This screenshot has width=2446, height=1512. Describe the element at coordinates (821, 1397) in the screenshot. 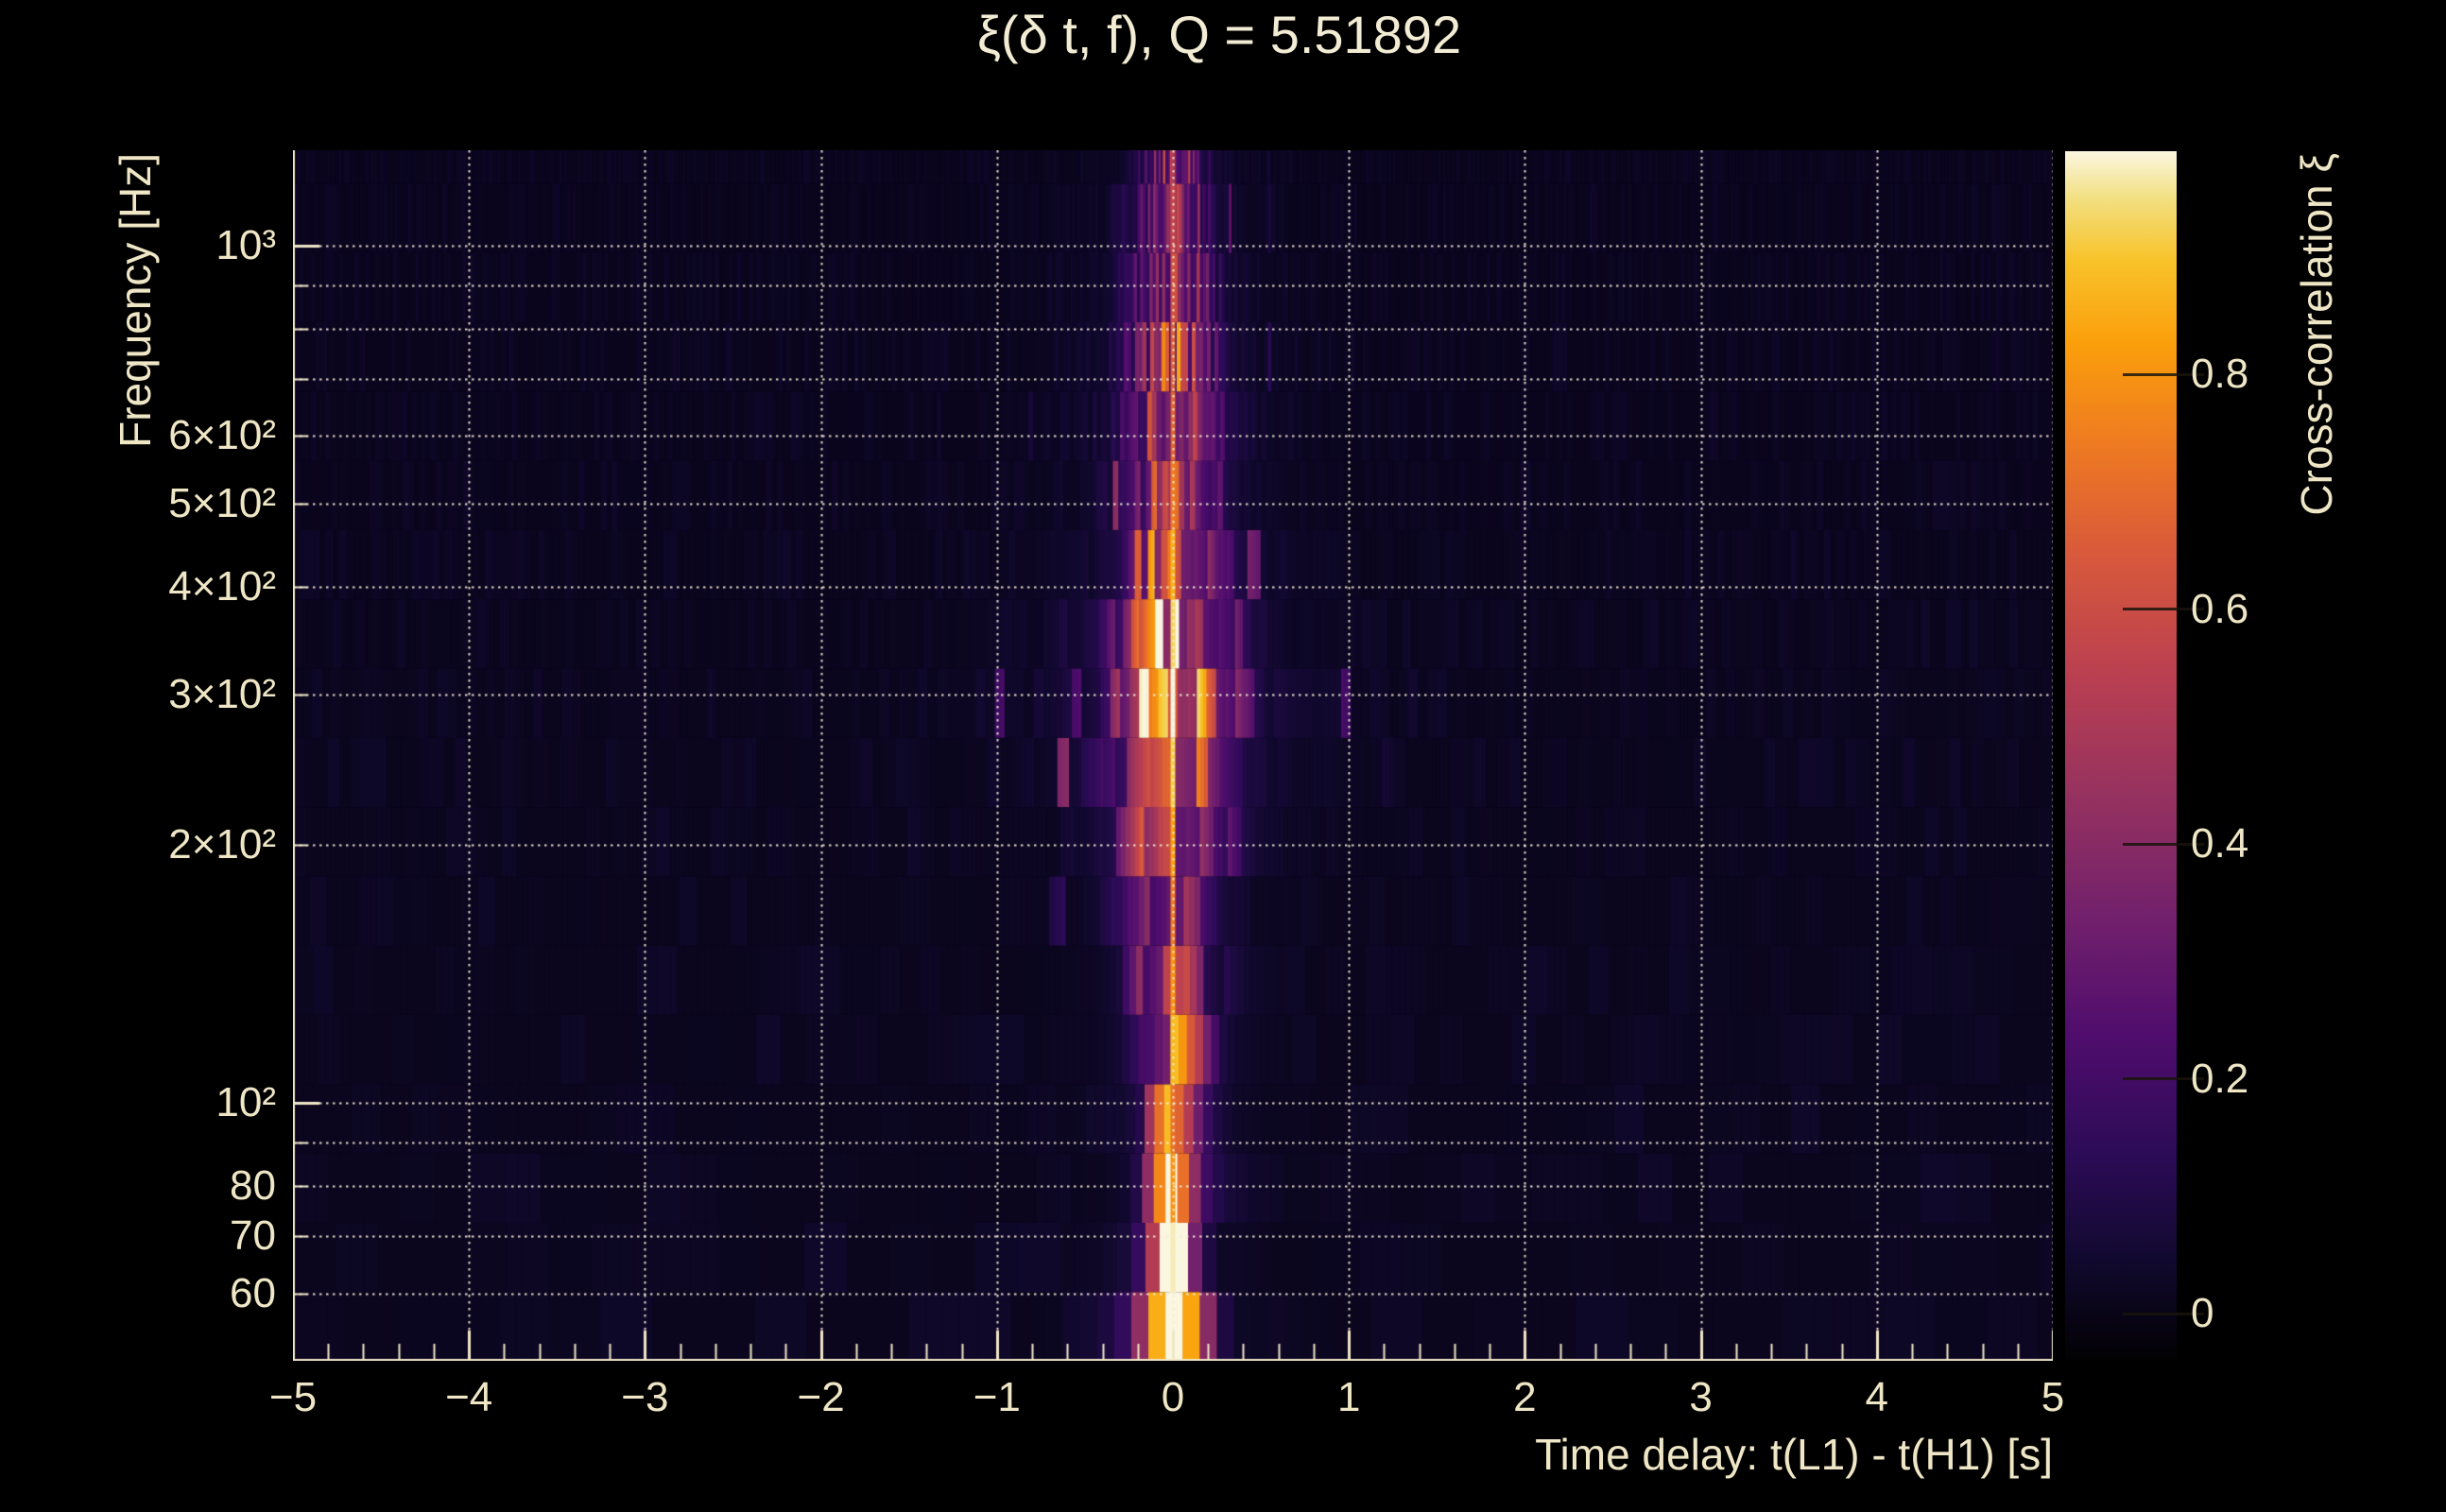

I see `x-tick-label: −2` at that location.